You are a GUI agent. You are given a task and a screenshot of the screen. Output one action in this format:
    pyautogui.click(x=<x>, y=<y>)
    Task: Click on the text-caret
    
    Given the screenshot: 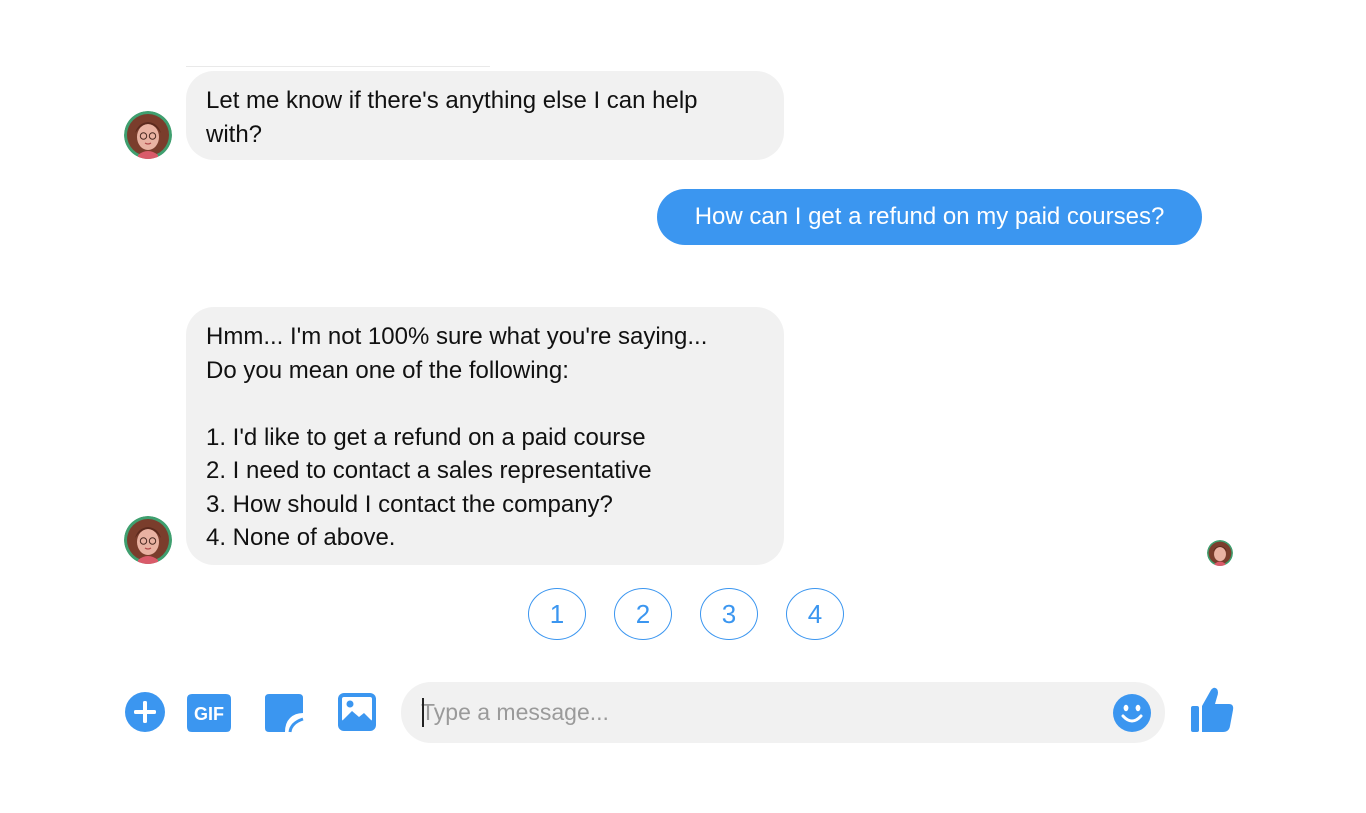 What is the action you would take?
    pyautogui.click(x=423, y=712)
    